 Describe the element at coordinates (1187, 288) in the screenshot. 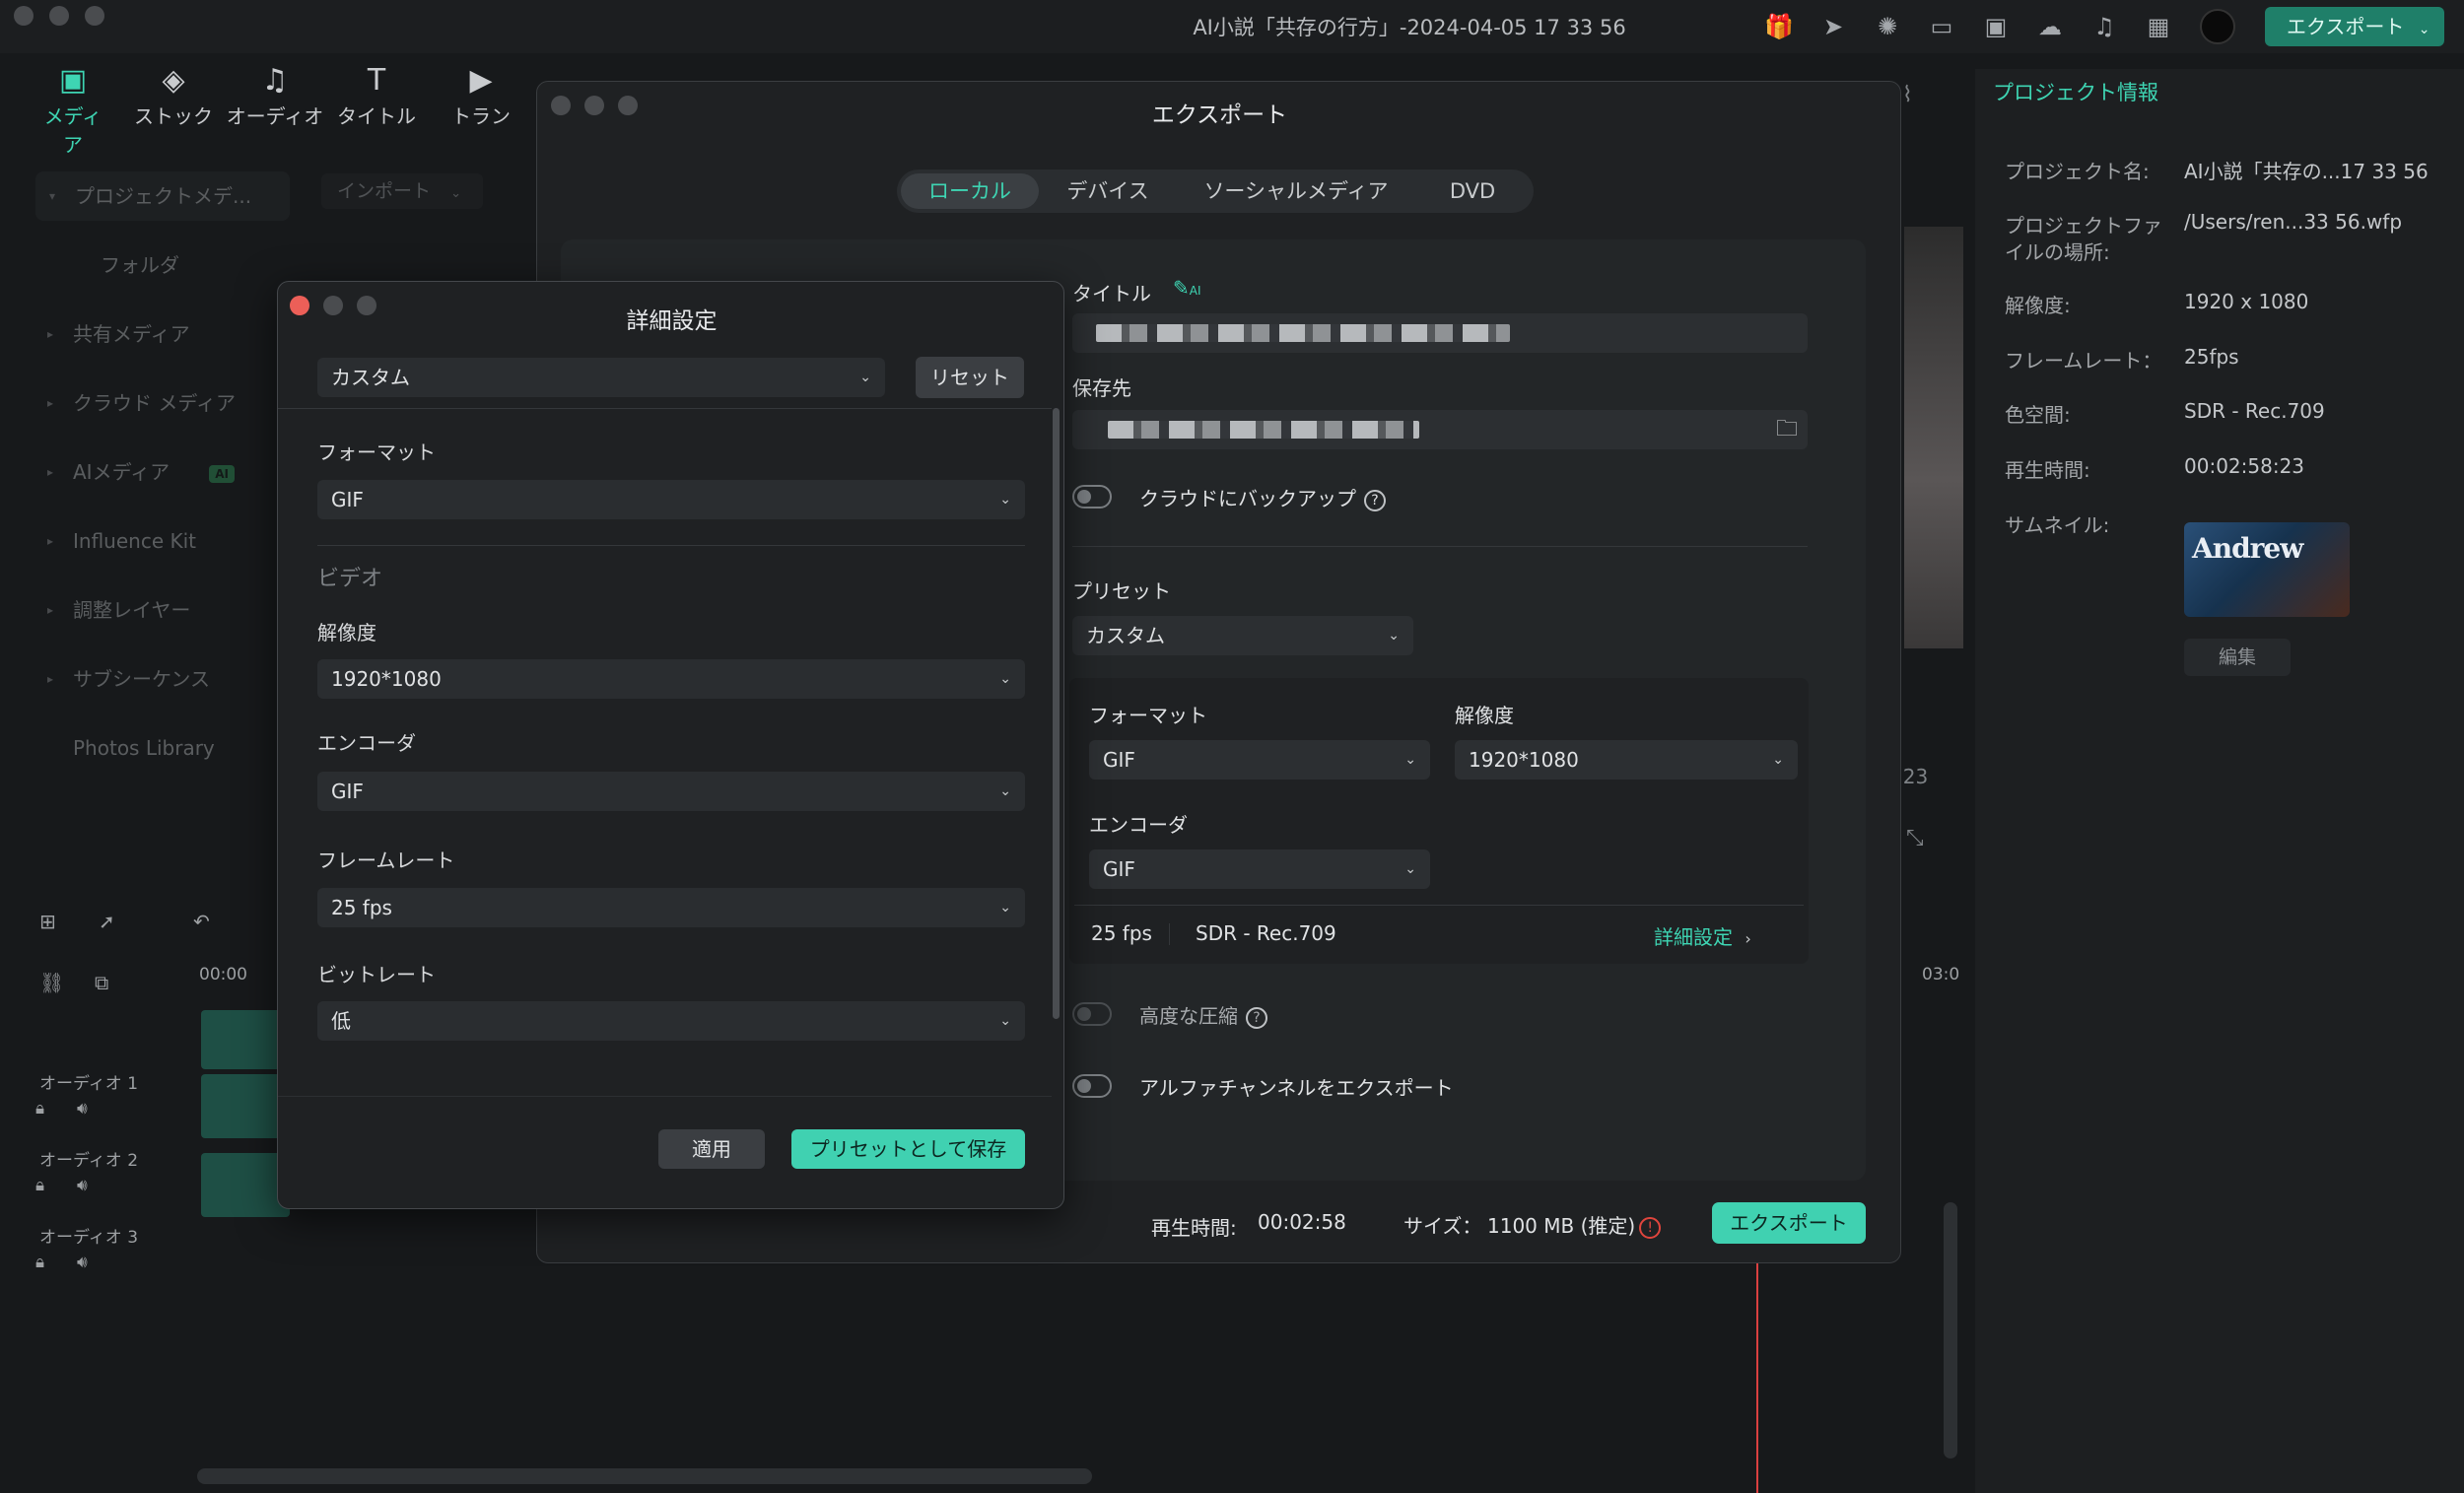

I see `ai-pen-icon: ✎AI` at that location.